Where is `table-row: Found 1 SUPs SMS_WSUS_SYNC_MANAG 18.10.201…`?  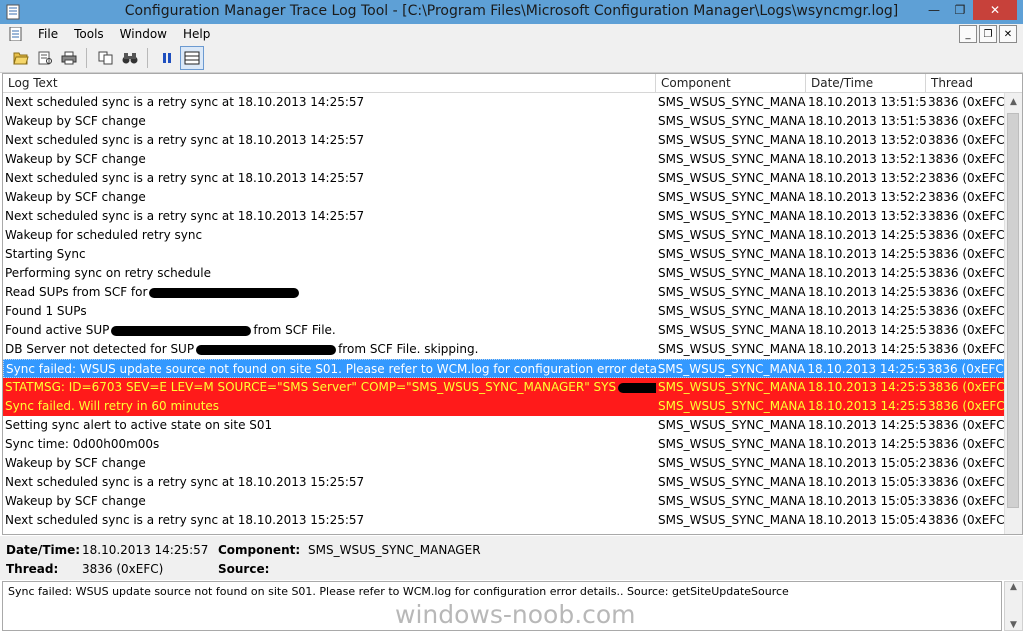 table-row: Found 1 SUPs SMS_WSUS_SYNC_MANAG 18.10.201… is located at coordinates (504, 311).